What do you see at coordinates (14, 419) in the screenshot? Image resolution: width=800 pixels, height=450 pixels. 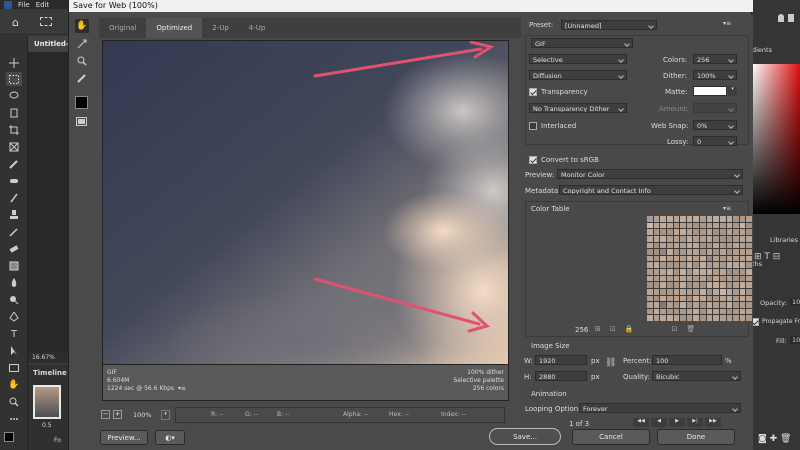 I see `more-tools-icon` at bounding box center [14, 419].